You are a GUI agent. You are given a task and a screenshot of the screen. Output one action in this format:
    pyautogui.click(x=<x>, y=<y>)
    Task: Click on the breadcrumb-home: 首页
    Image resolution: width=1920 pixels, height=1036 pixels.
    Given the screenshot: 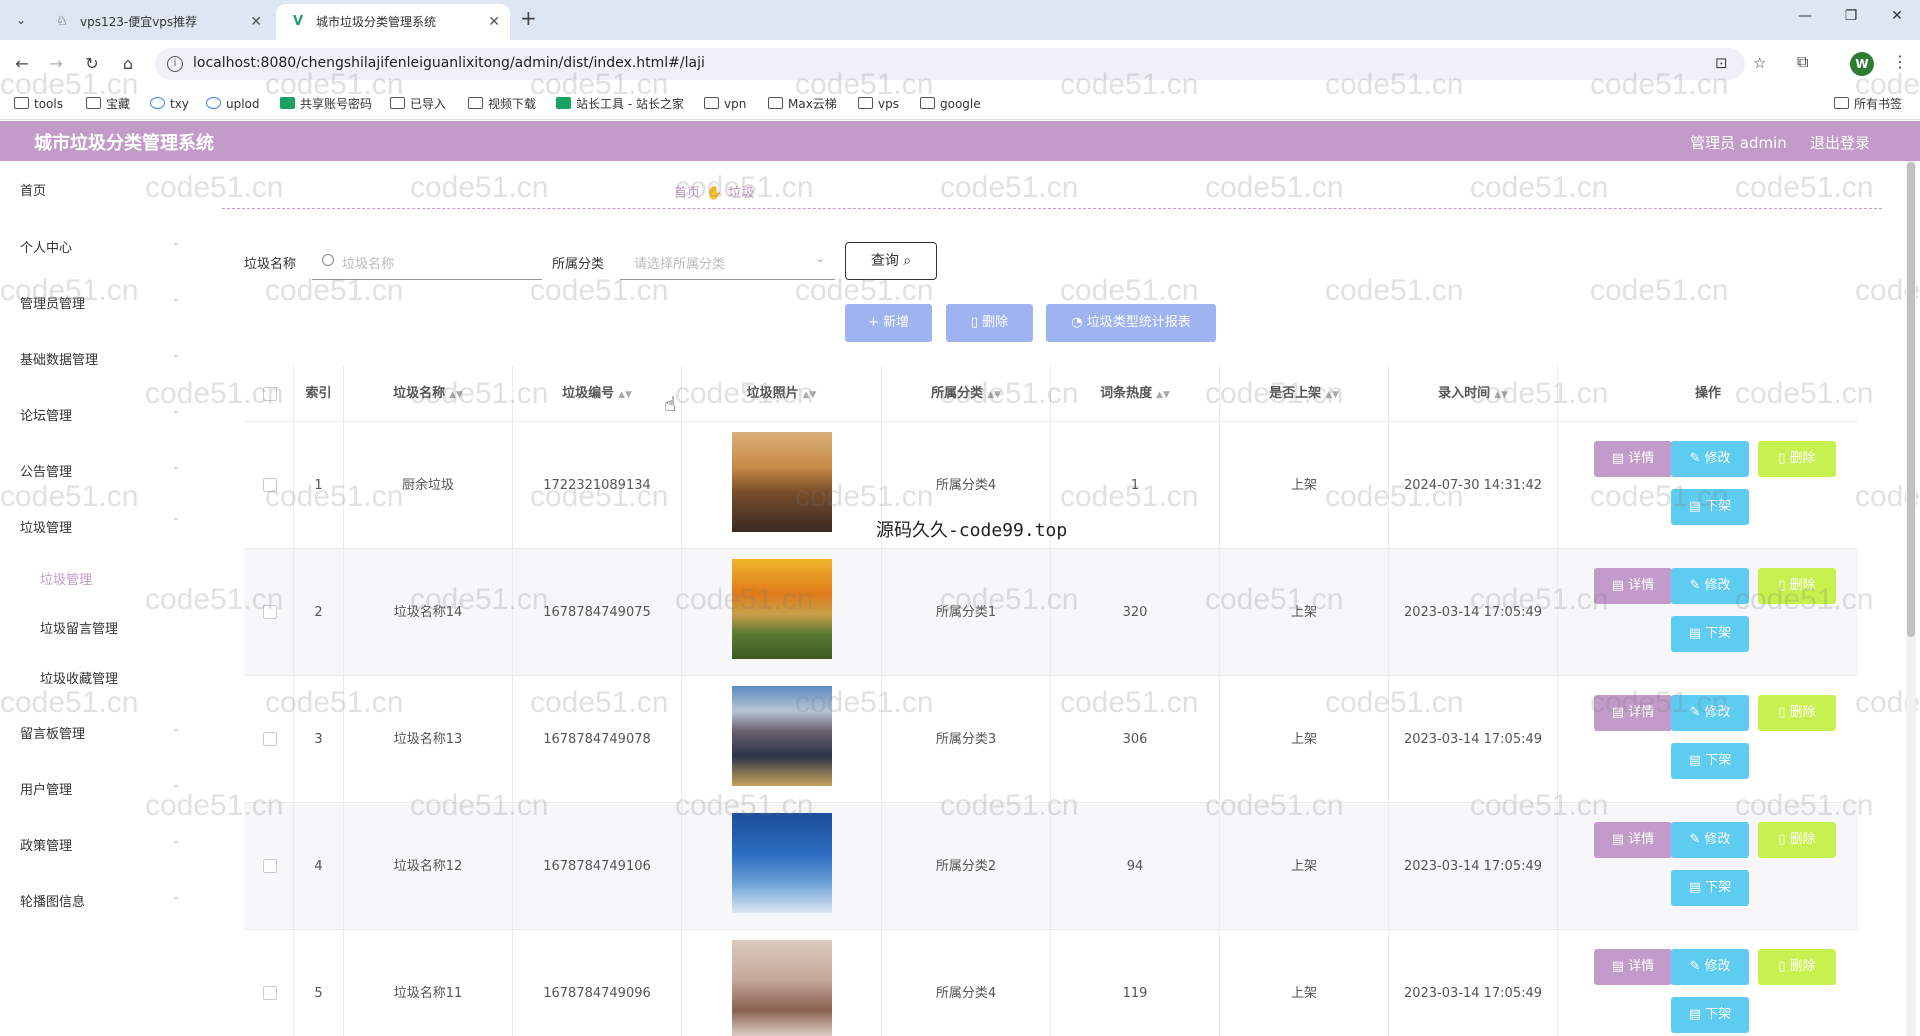 What is the action you would take?
    pyautogui.click(x=687, y=193)
    